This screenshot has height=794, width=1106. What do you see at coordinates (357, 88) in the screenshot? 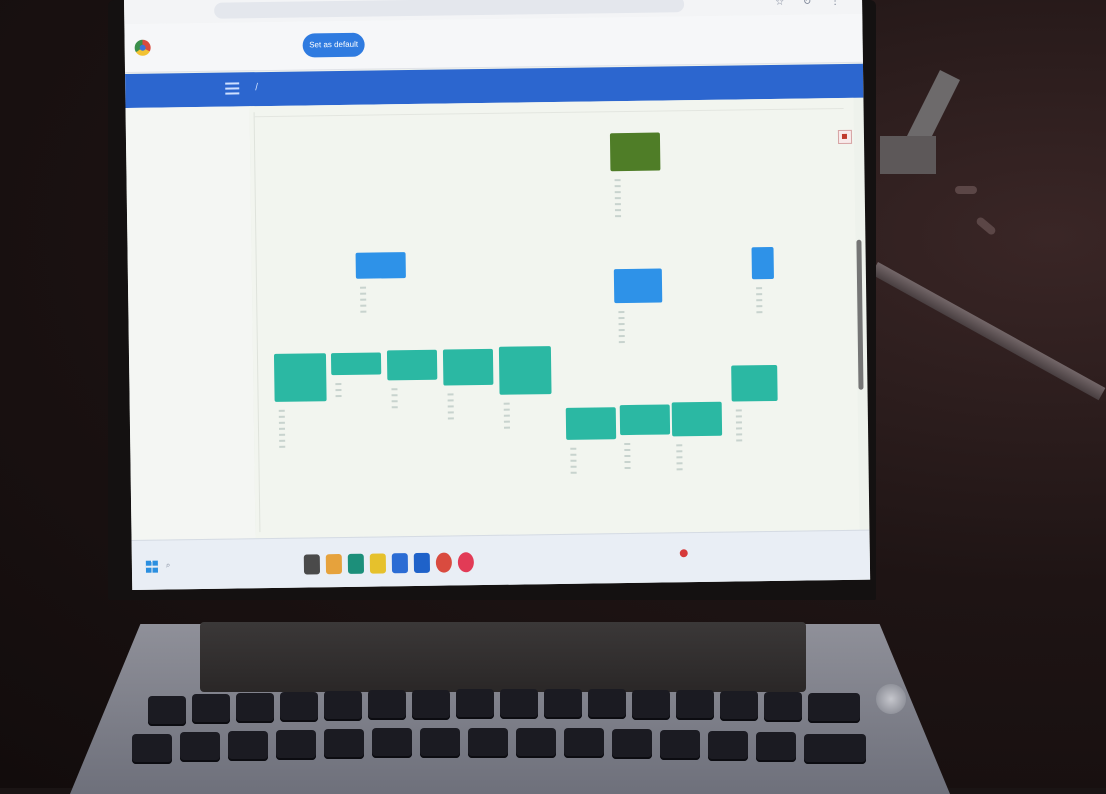
I see `header-nav` at bounding box center [357, 88].